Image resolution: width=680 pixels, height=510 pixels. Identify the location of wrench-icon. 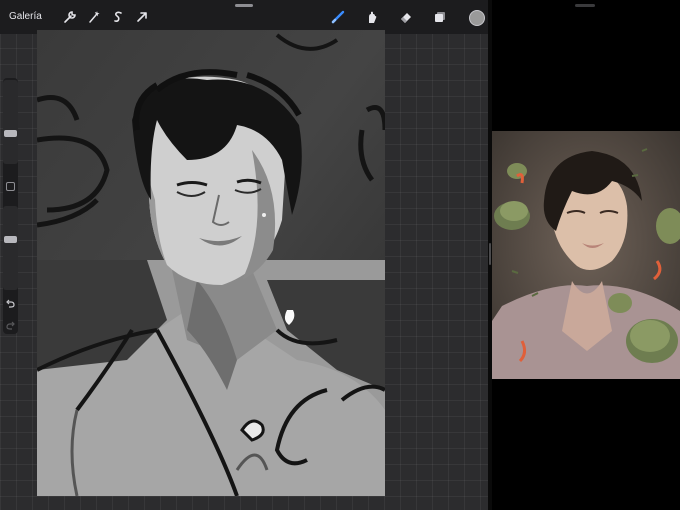
(70, 17).